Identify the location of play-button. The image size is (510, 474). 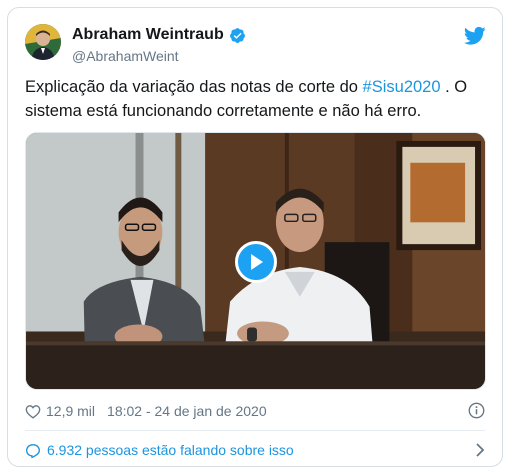
(256, 262).